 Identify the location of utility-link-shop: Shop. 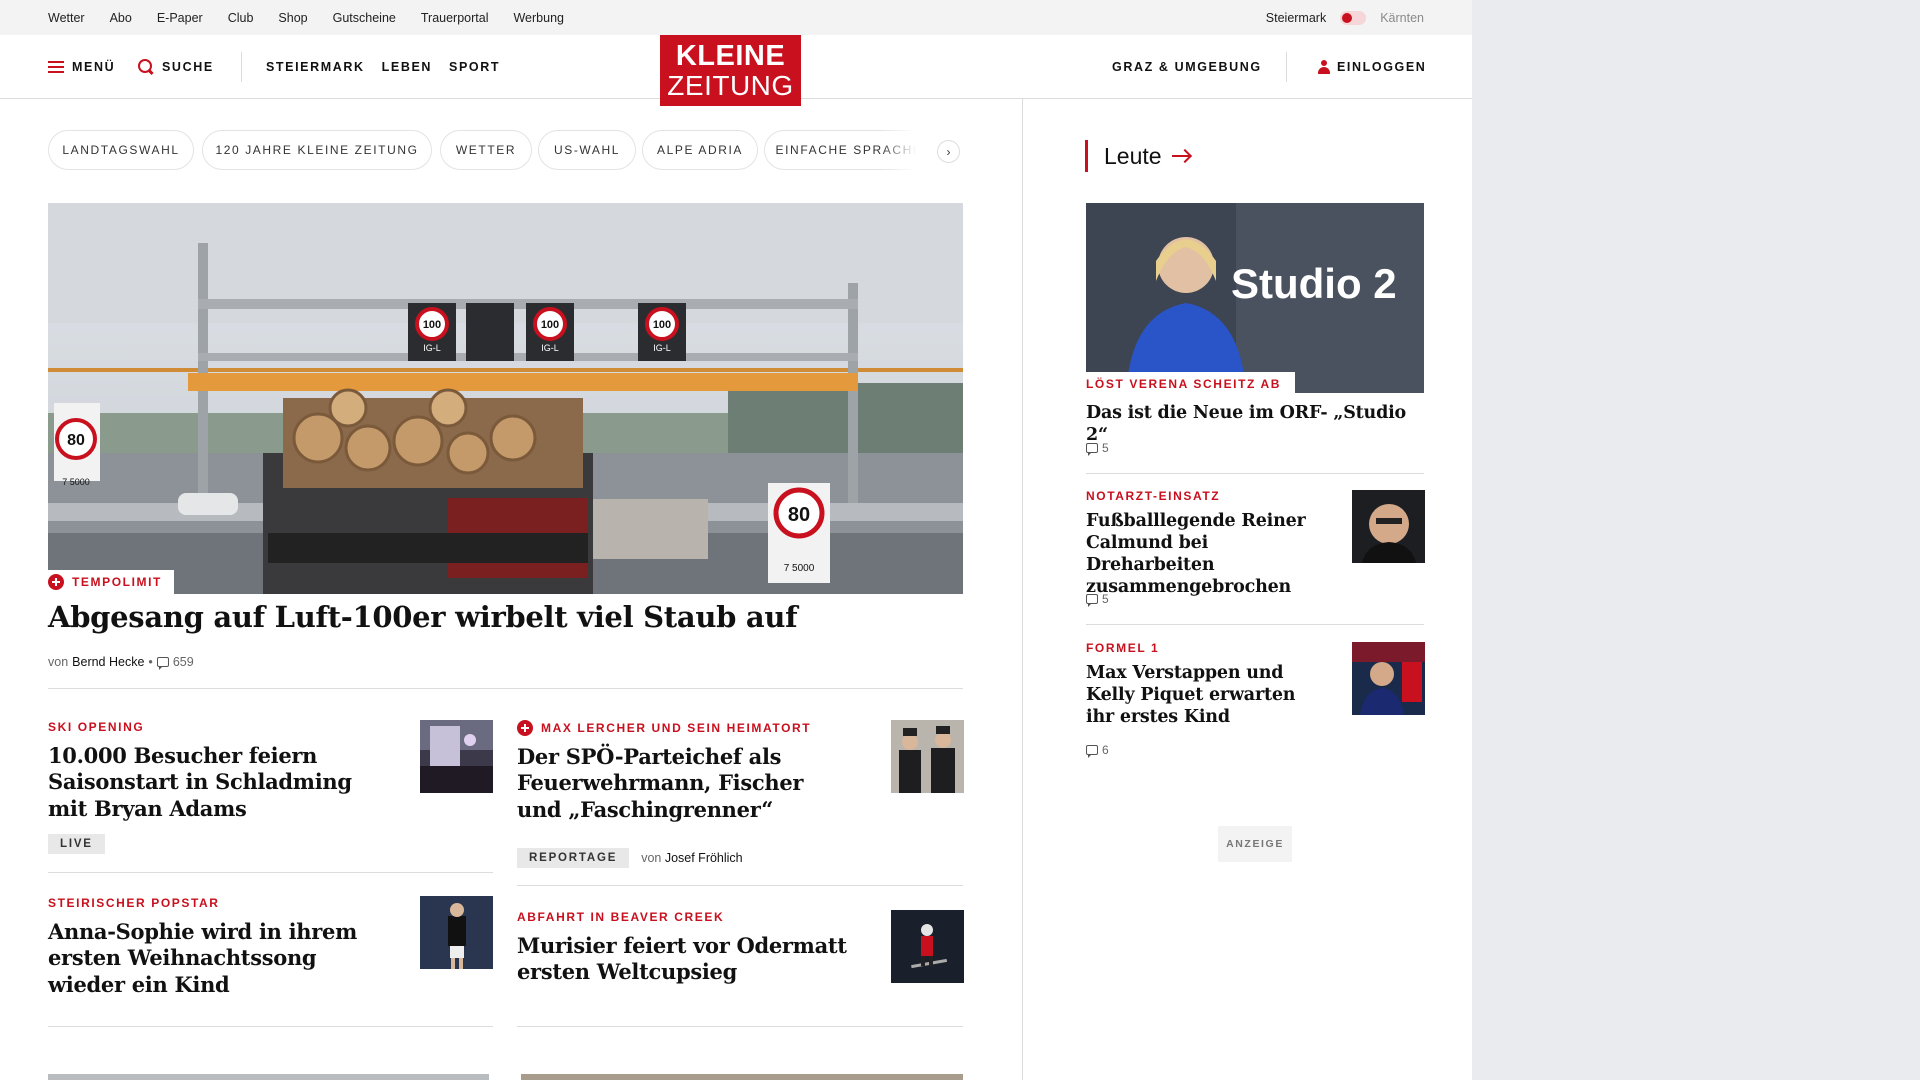
(292, 18).